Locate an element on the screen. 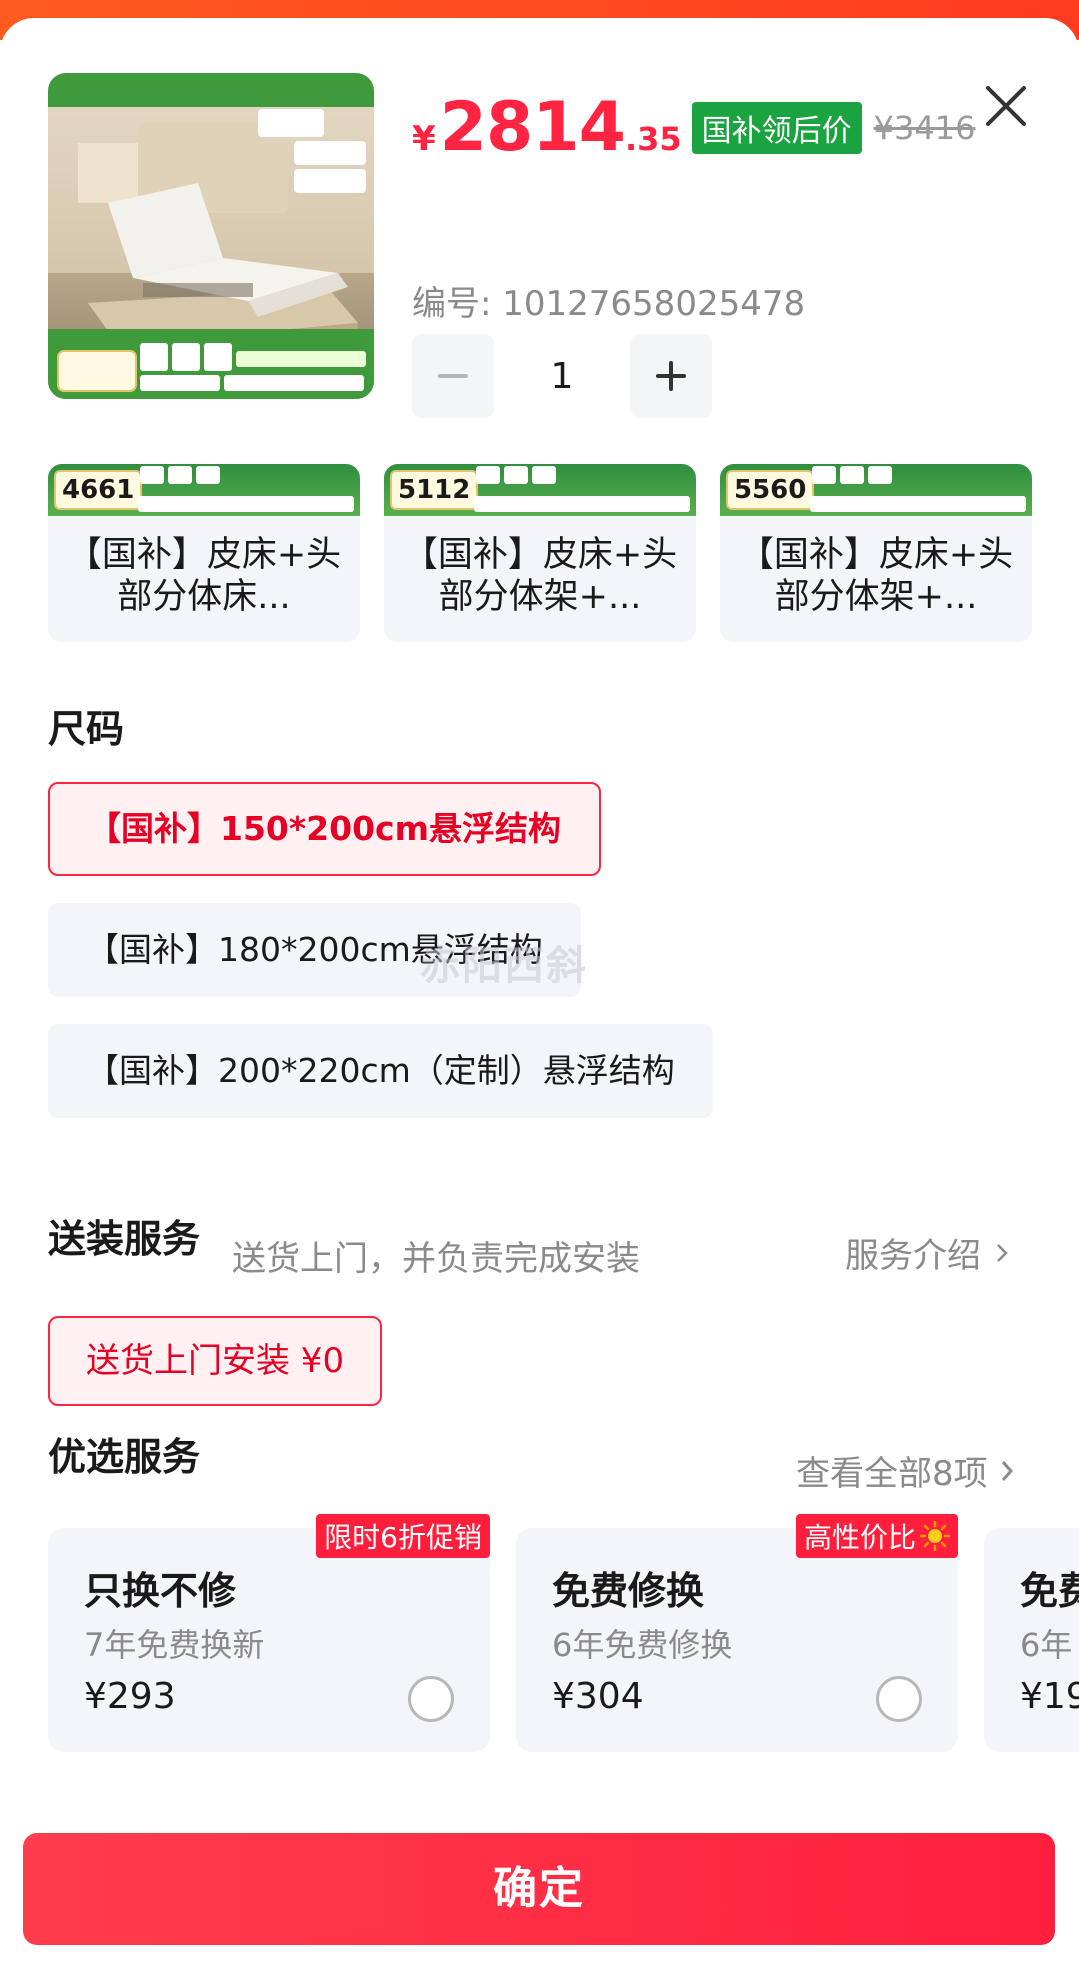 The height and width of the screenshot is (1976, 1079). size-option-200x220: 【国补】200*220cm（定制）悬浮结构 is located at coordinates (380, 1071).